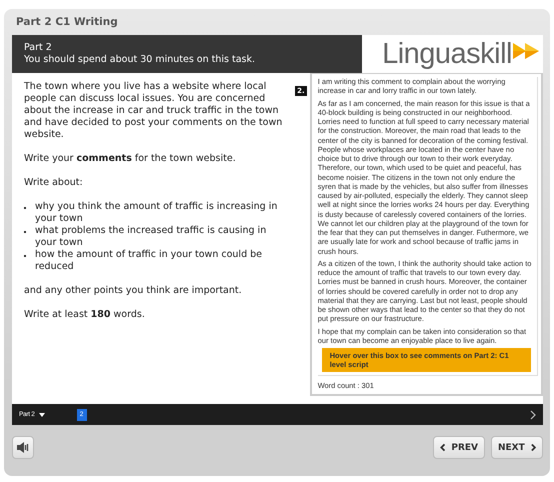  Describe the element at coordinates (527, 51) in the screenshot. I see `fast-forward-icon` at that location.